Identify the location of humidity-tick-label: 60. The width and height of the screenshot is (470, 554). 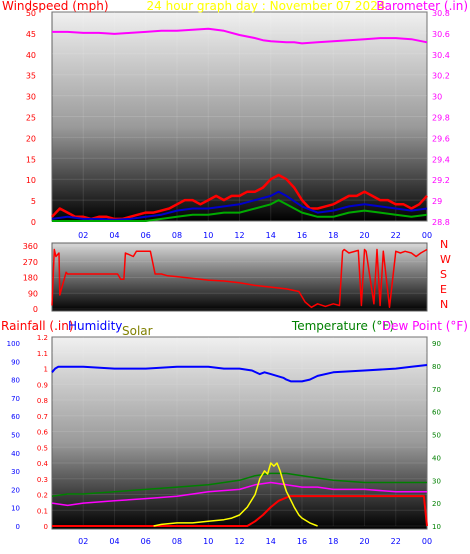
(15, 417).